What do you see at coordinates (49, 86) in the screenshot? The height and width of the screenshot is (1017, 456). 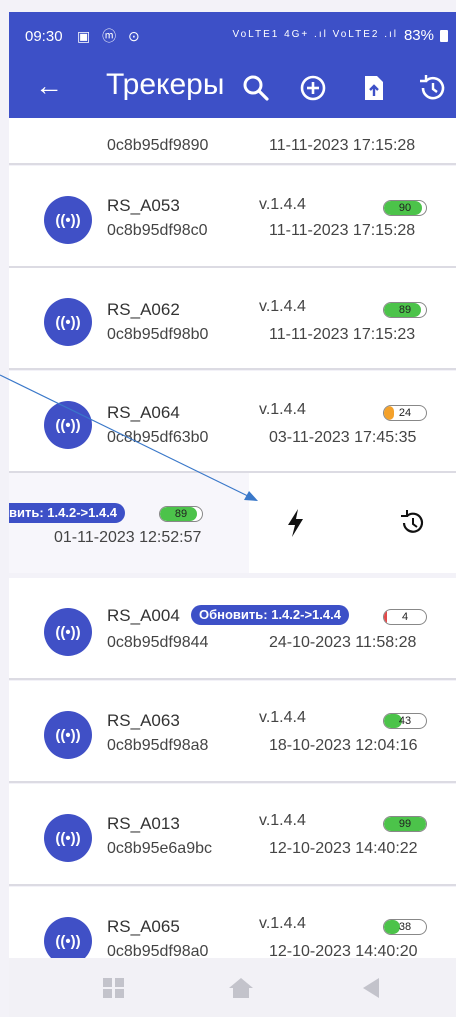 I see `back-arrow-icon: ←` at bounding box center [49, 86].